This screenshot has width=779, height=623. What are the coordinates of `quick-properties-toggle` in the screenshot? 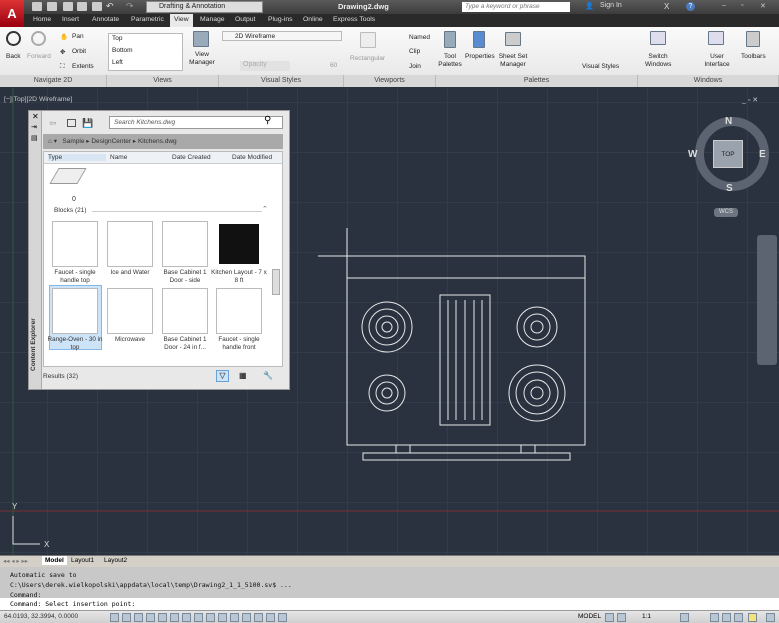 It's located at (258, 617).